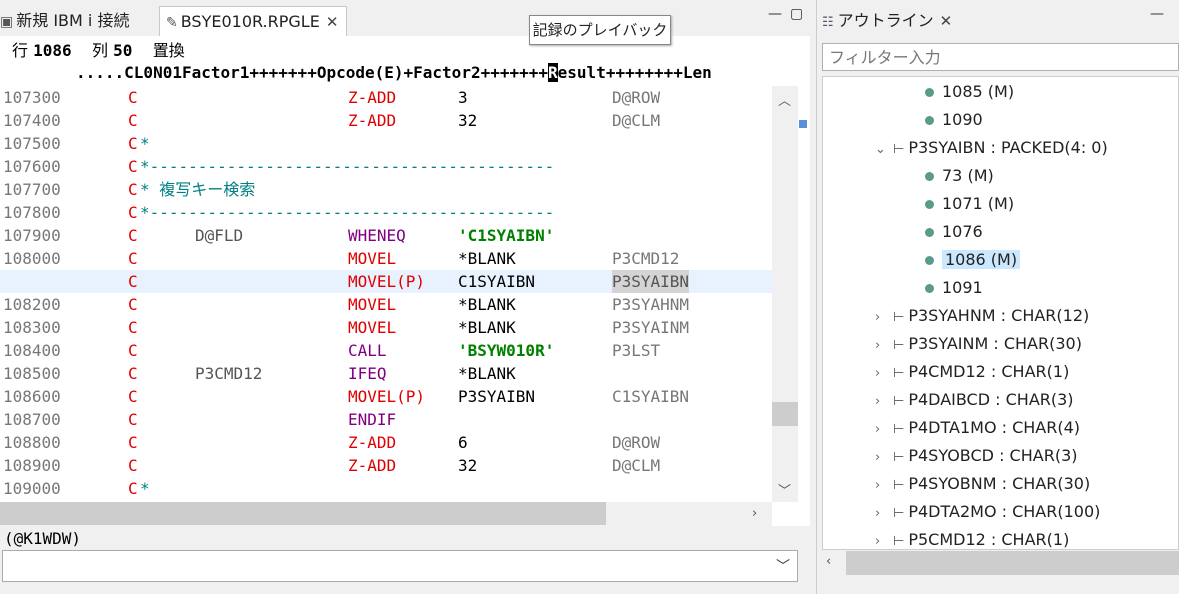 The height and width of the screenshot is (594, 1179). What do you see at coordinates (973, 260) in the screenshot?
I see `outline-reference: 1086 (M)` at bounding box center [973, 260].